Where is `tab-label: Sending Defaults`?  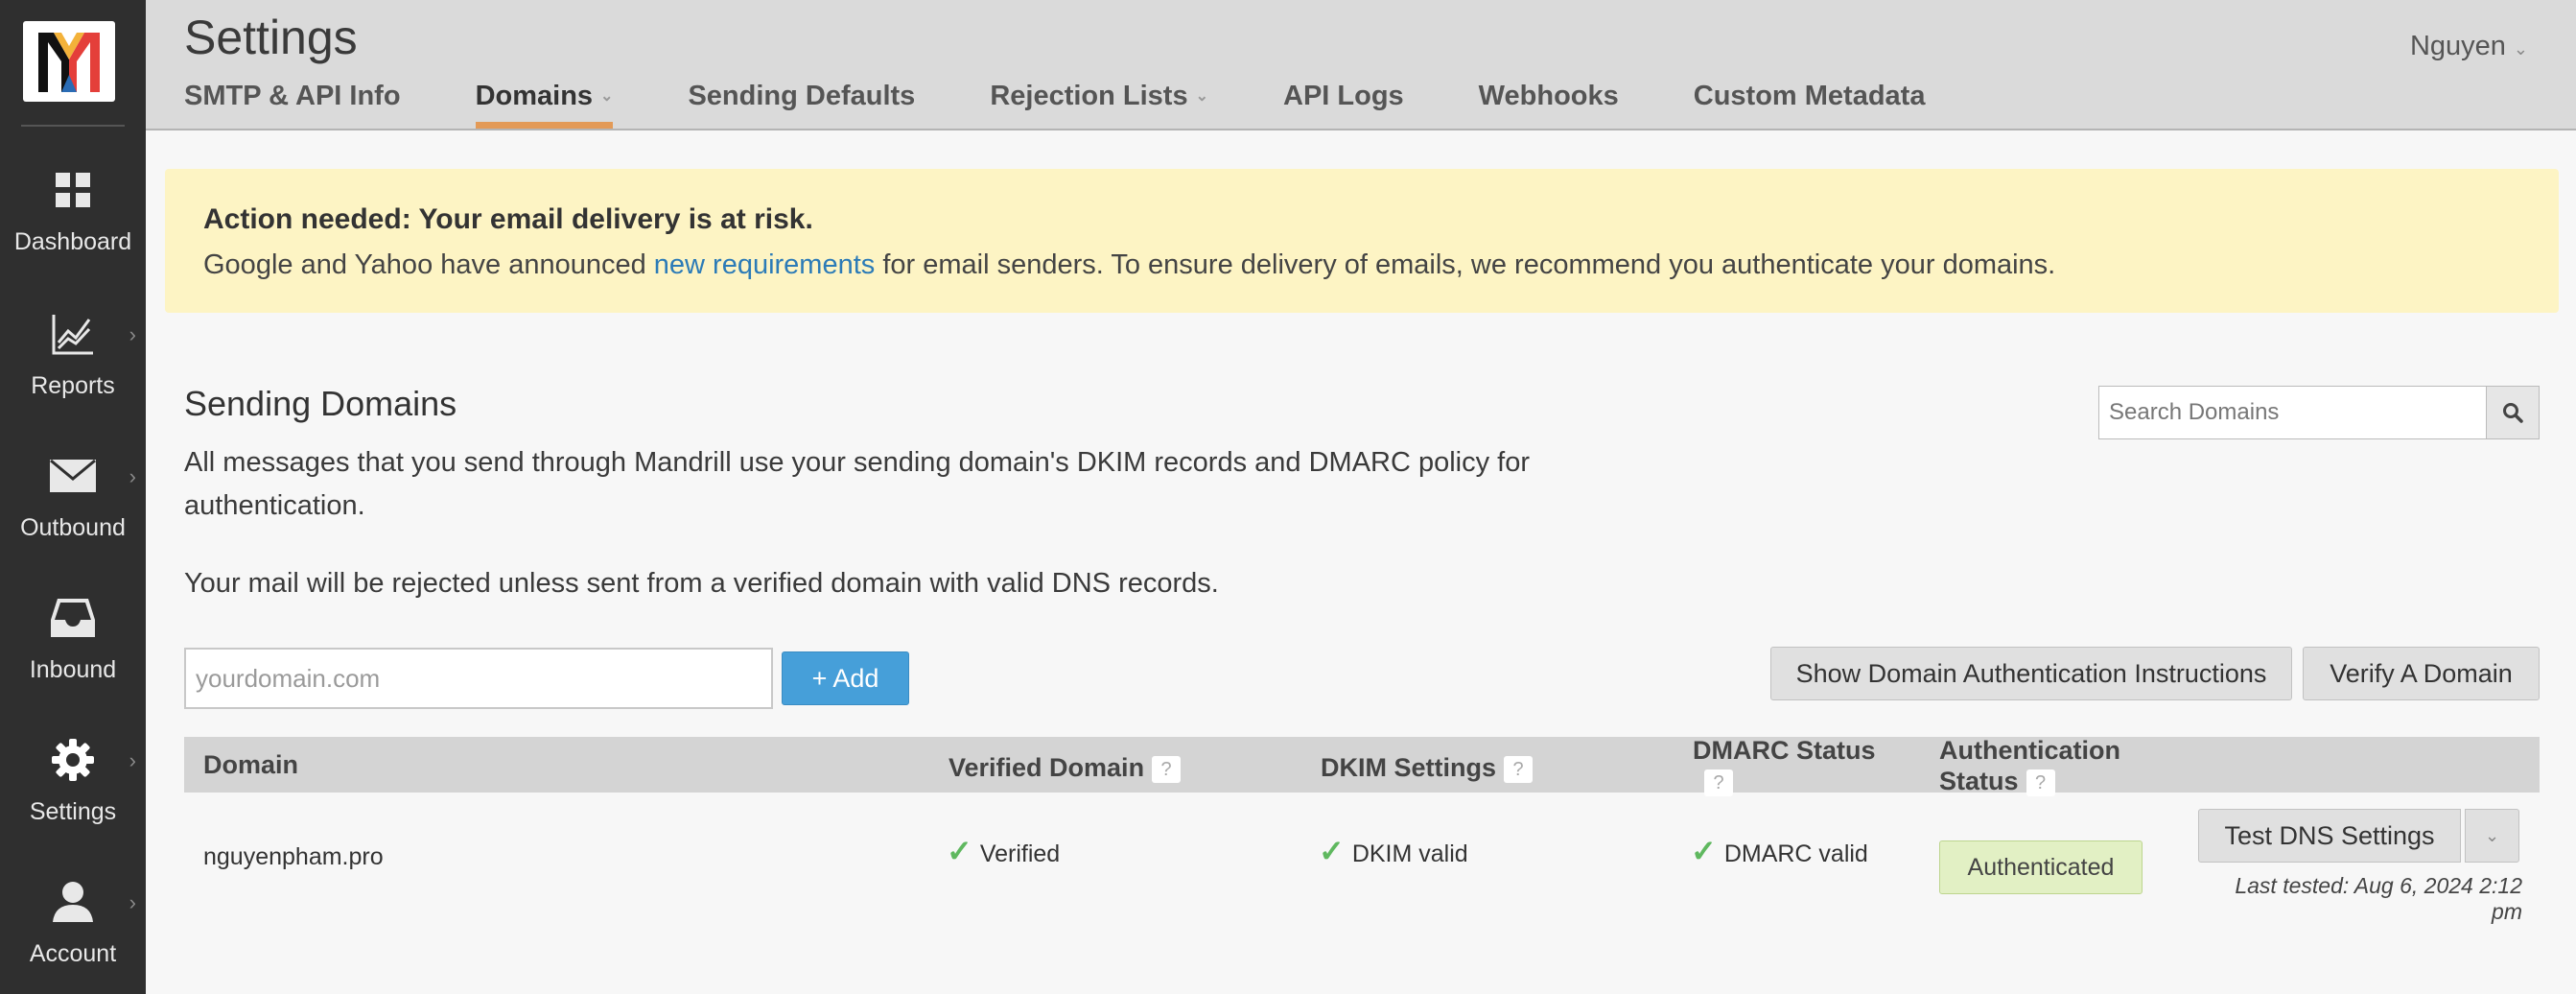 tab-label: Sending Defaults is located at coordinates (802, 96).